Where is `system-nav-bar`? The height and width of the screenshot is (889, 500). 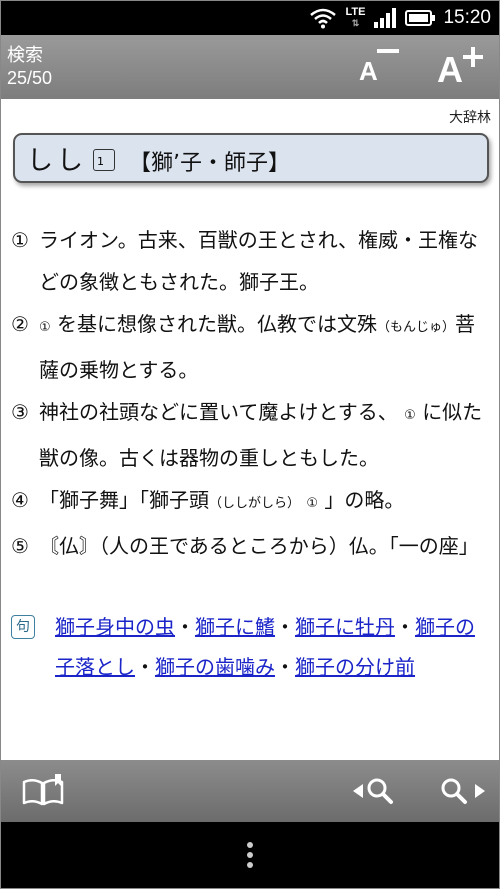 system-nav-bar is located at coordinates (250, 855).